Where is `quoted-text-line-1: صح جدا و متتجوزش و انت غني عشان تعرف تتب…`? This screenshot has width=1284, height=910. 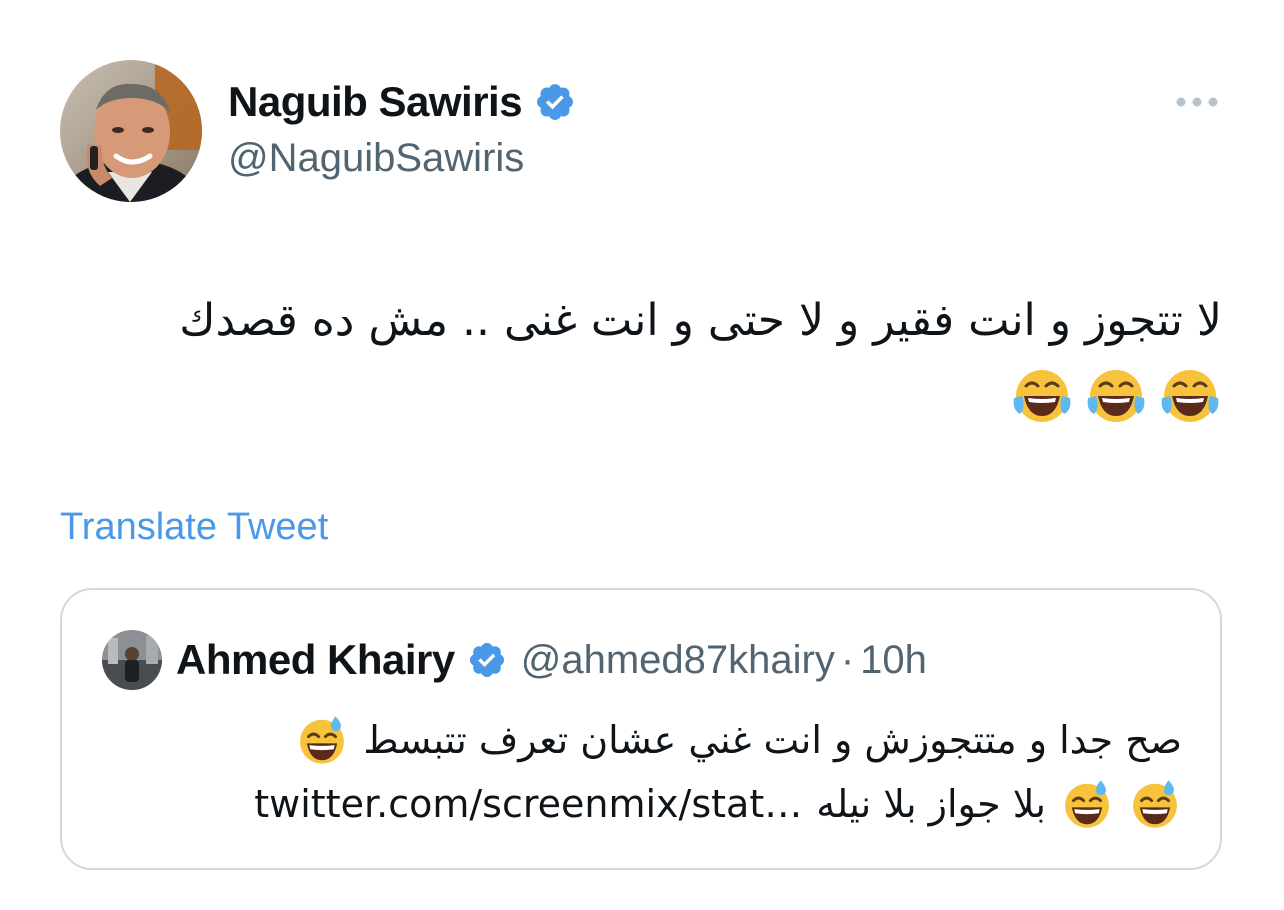
quoted-text-line-1: صح جدا و متتجوزش و انت غني عشان تعرف تتب… is located at coordinates (652, 740).